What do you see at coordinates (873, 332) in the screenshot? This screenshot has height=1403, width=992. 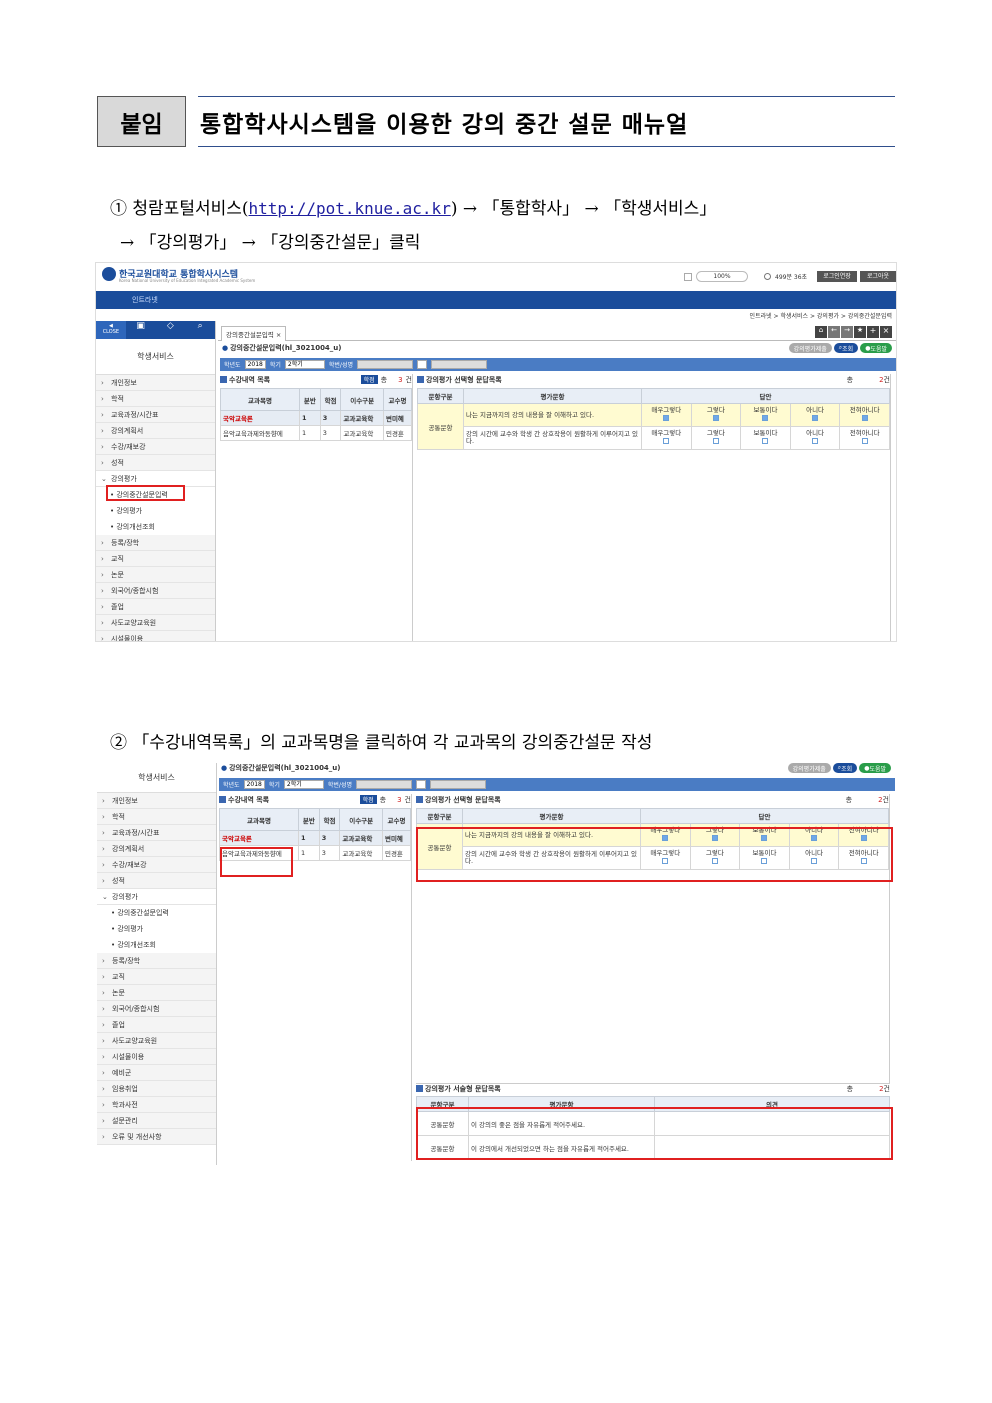 I see `plus-icon: +` at bounding box center [873, 332].